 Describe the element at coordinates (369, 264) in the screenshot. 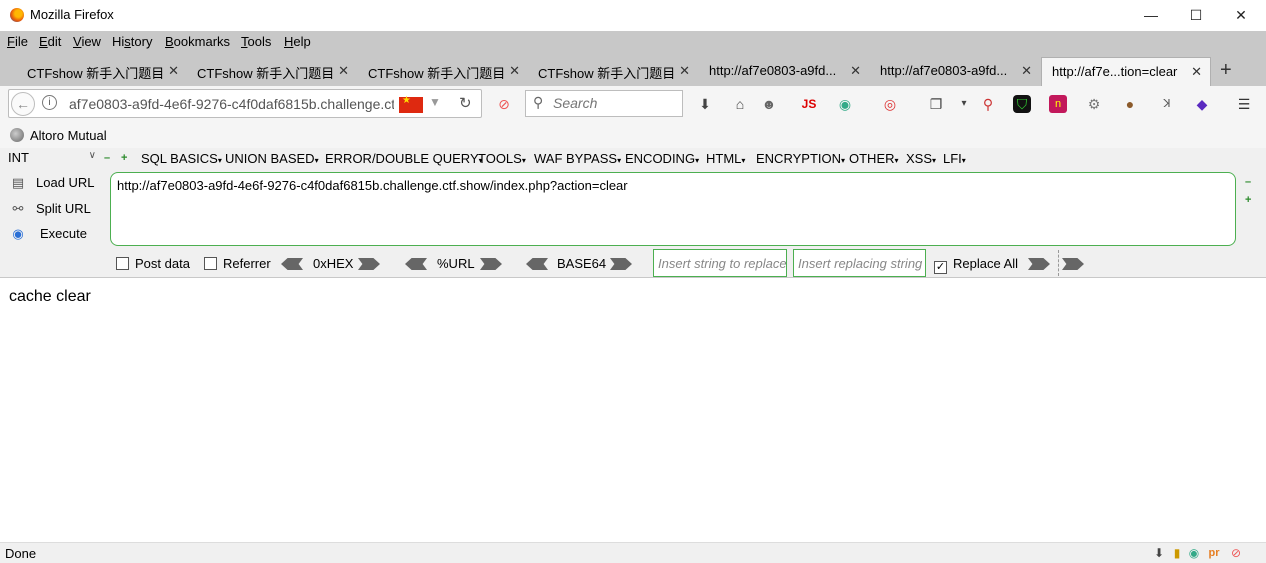

I see `hex-encode-icon` at that location.